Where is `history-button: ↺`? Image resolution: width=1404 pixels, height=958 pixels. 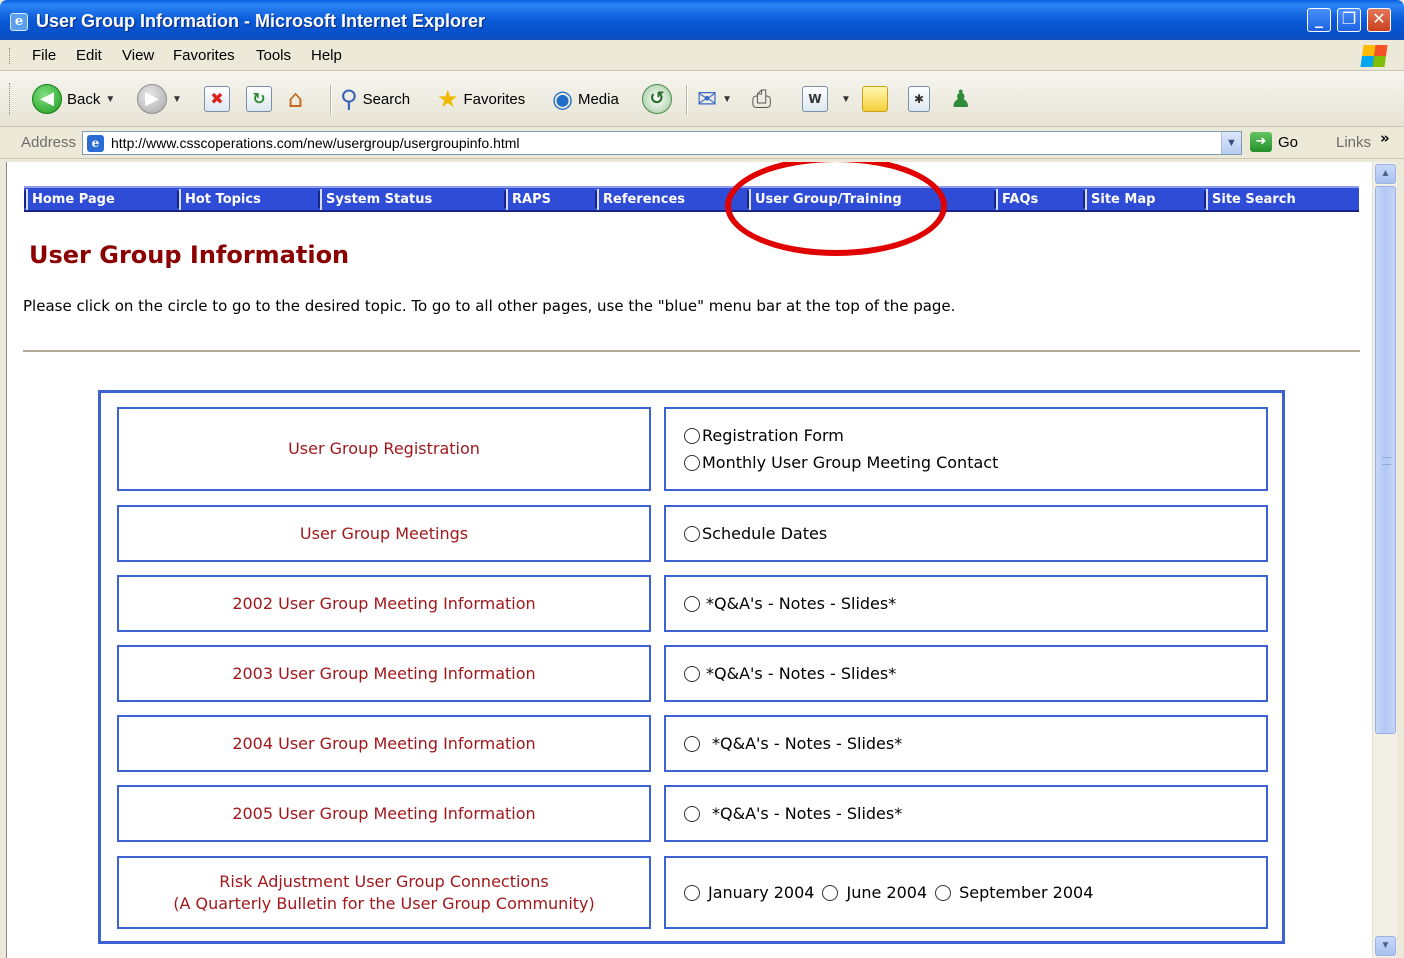
history-button: ↺ is located at coordinates (657, 99).